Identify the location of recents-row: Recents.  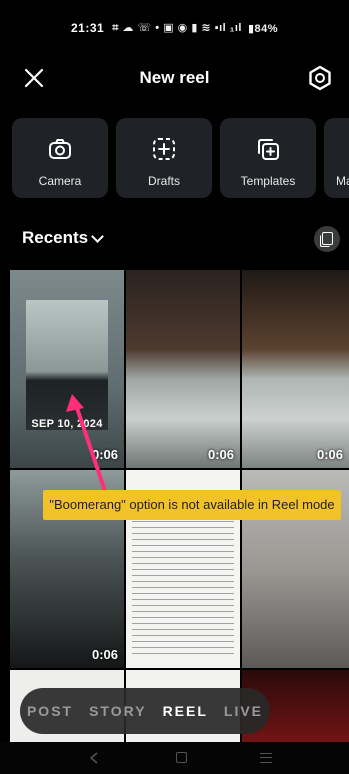
(181, 241).